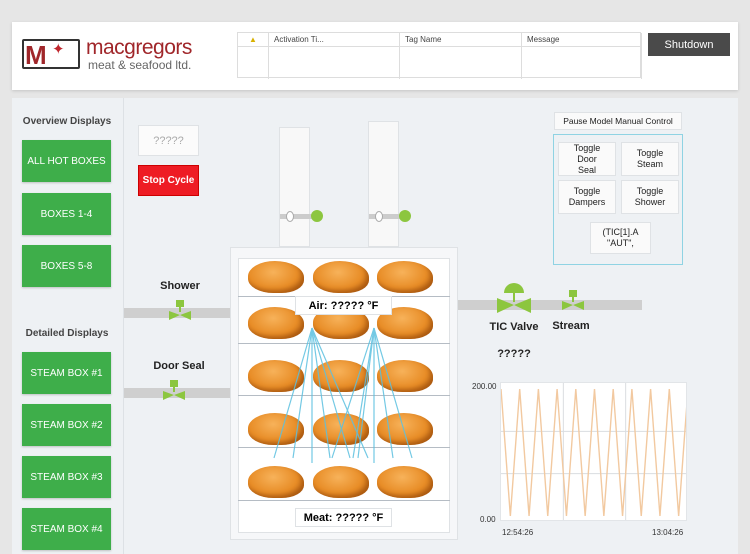 The width and height of the screenshot is (750, 554). I want to click on trend-chart, so click(593, 451).